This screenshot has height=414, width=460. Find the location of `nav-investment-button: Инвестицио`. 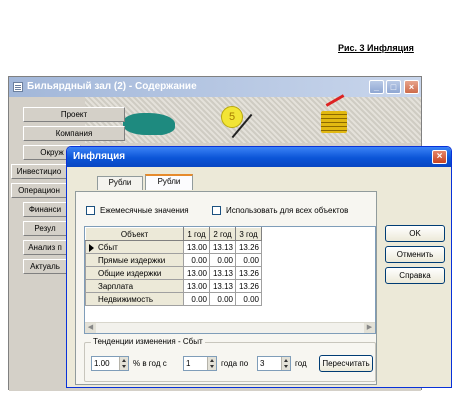

nav-investment-button: Инвестицио is located at coordinates (39, 171).